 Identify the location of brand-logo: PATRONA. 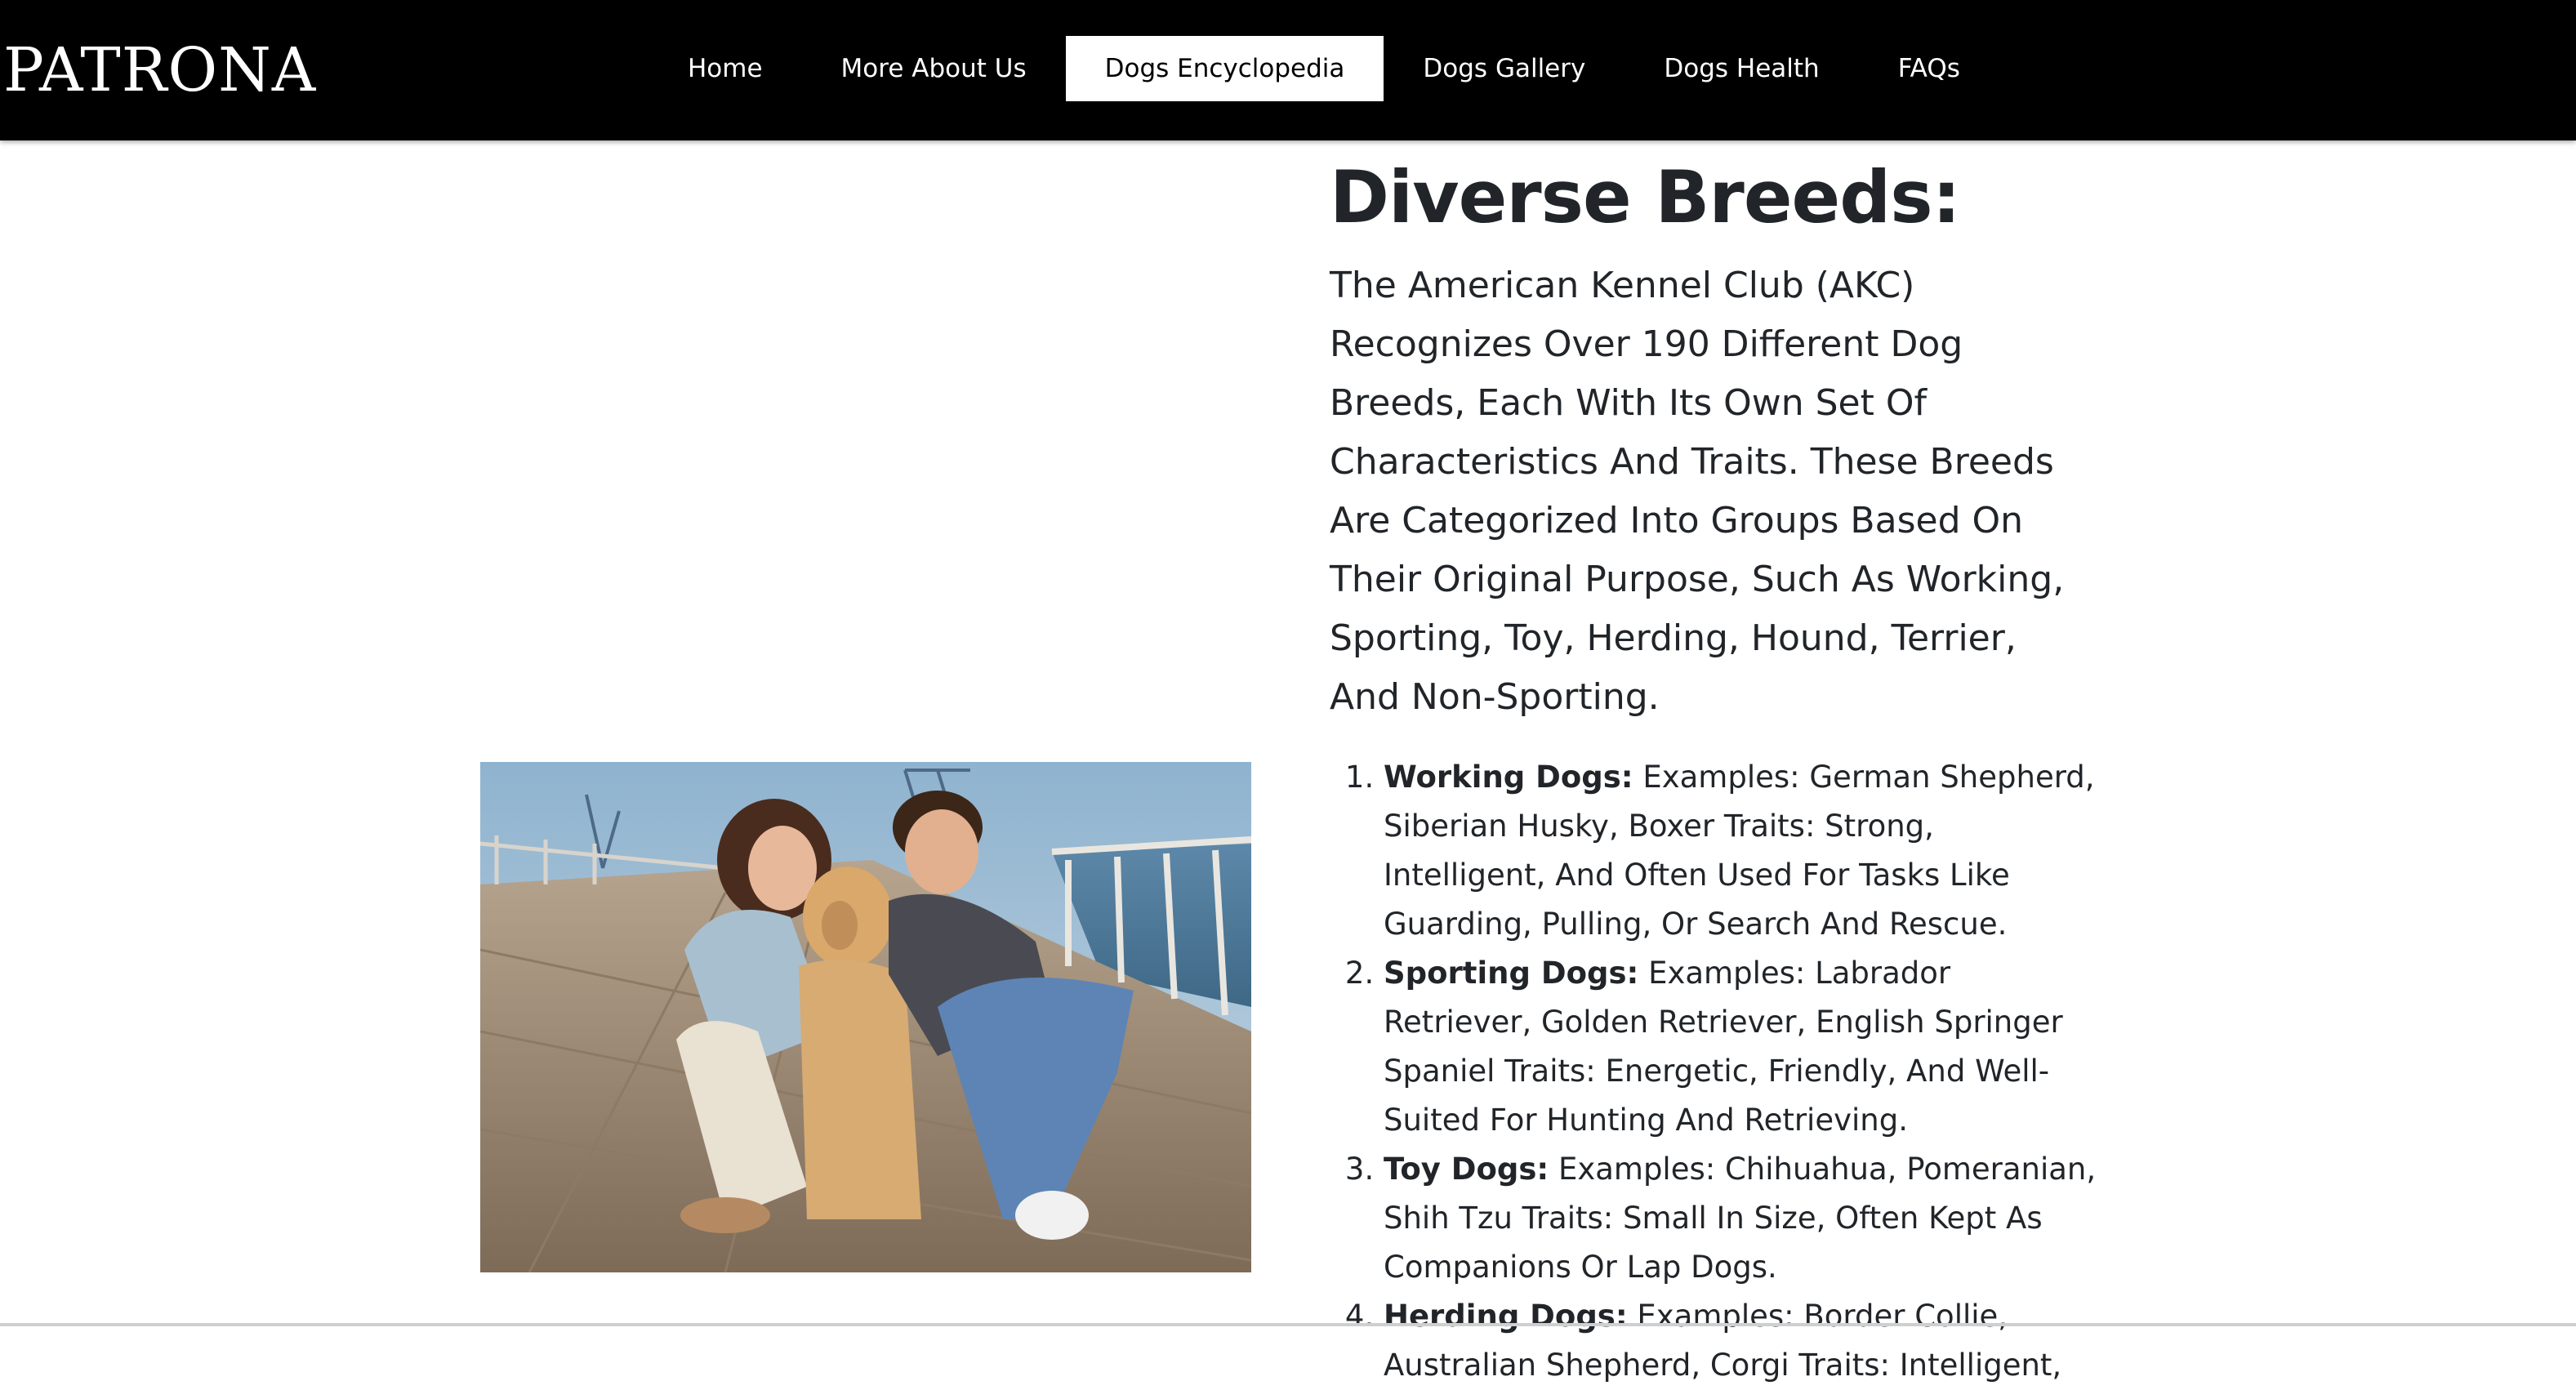
(159, 70).